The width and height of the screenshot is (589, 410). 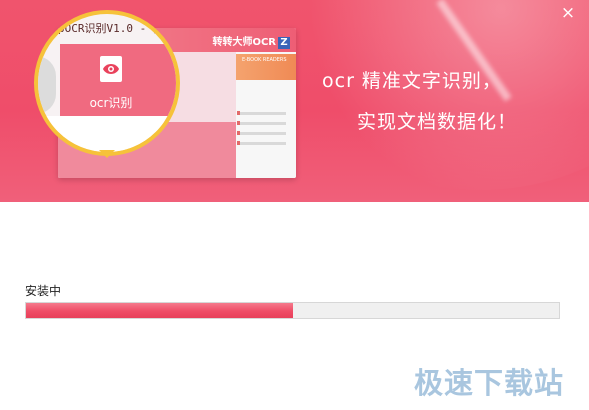 I want to click on lens-pointer, so click(x=107, y=154).